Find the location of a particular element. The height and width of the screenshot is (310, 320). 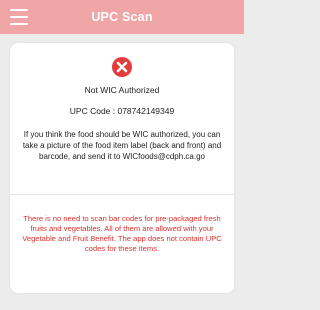

status-icon-container is located at coordinates (122, 67).